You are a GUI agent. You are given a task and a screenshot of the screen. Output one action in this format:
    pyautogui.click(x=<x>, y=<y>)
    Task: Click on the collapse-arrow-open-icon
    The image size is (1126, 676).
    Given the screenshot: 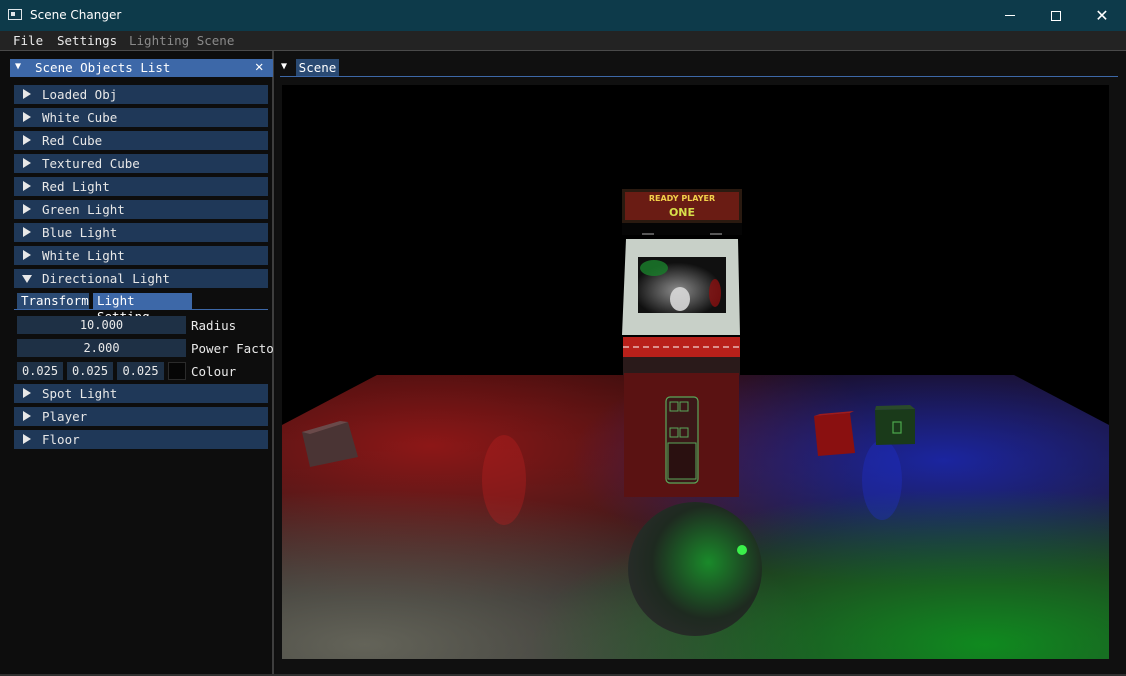 What is the action you would take?
    pyautogui.click(x=27, y=279)
    